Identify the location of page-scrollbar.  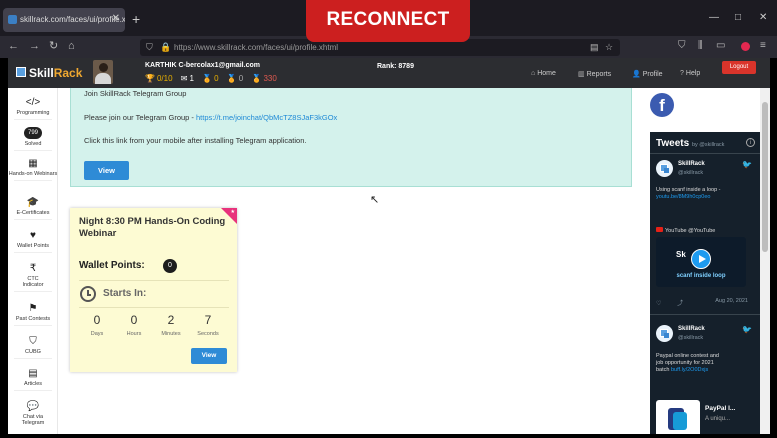
(765, 261).